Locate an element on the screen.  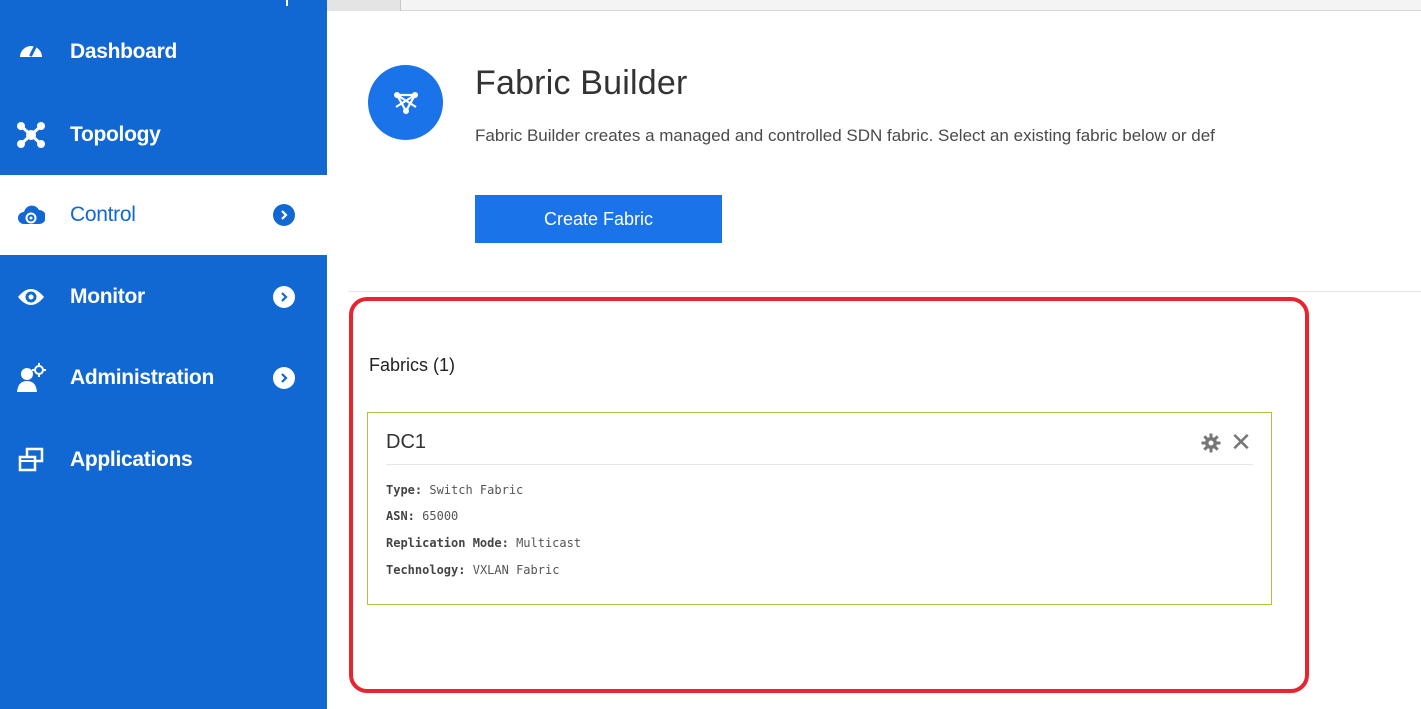
fabric-field-technology: Technology: VXLAN Fabric is located at coordinates (472, 570).